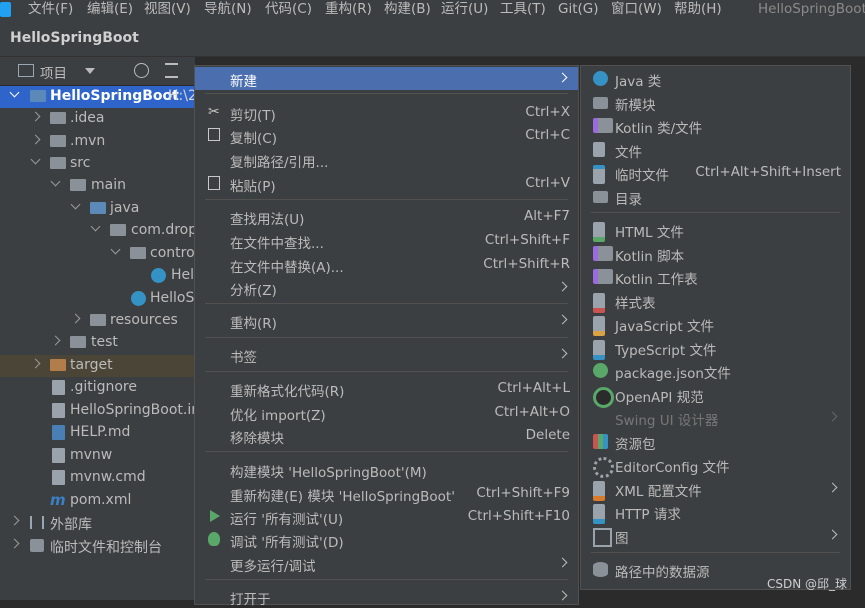 Image resolution: width=865 pixels, height=608 pixels. Describe the element at coordinates (58, 455) in the screenshot. I see `script-file-icon` at that location.